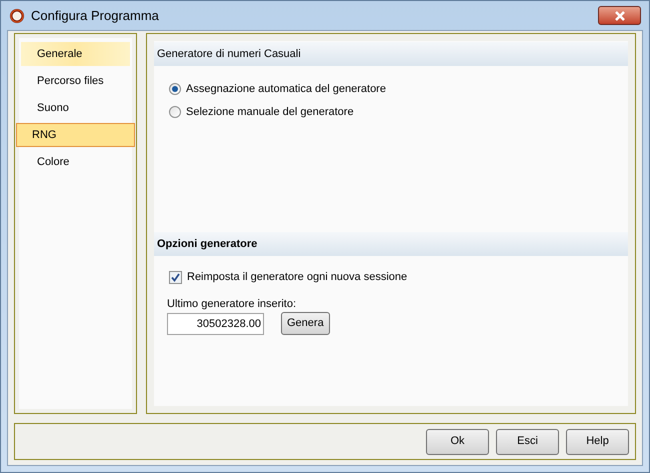 The width and height of the screenshot is (650, 473). I want to click on sidebar-item: Suono, so click(75, 108).